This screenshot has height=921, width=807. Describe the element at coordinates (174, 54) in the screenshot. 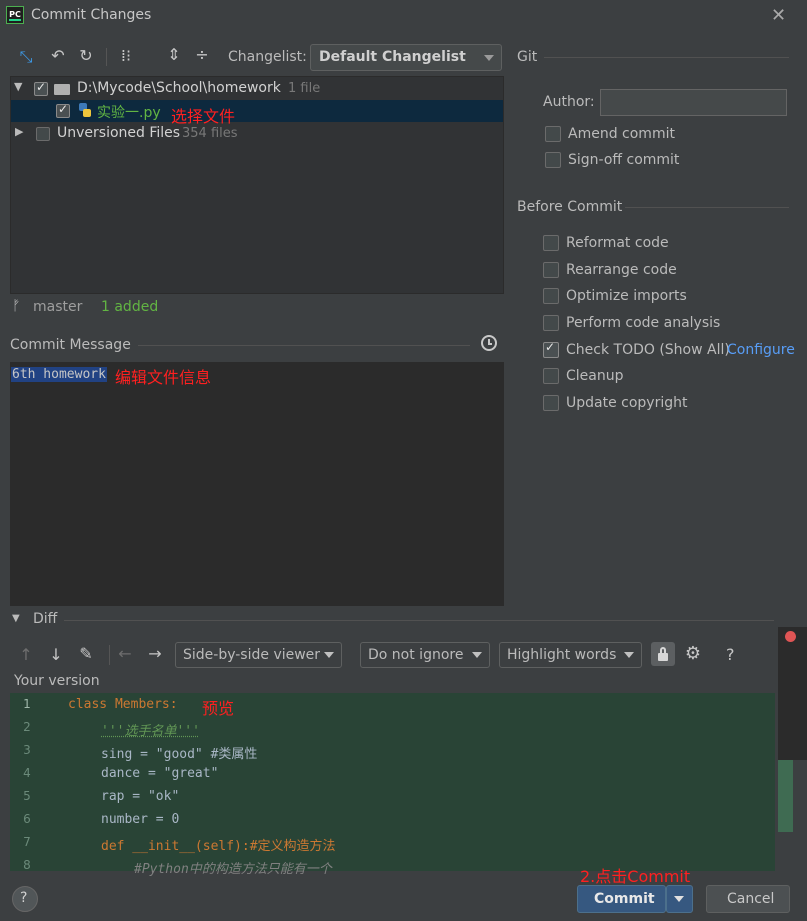

I see `expand-all-icon: ⇕` at that location.